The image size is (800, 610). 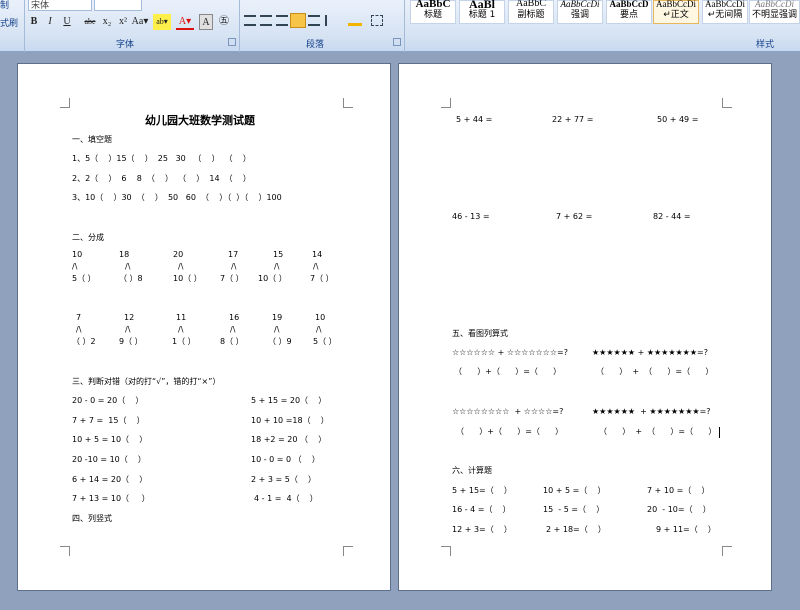 What do you see at coordinates (282, 20) in the screenshot?
I see `align-right-icon` at bounding box center [282, 20].